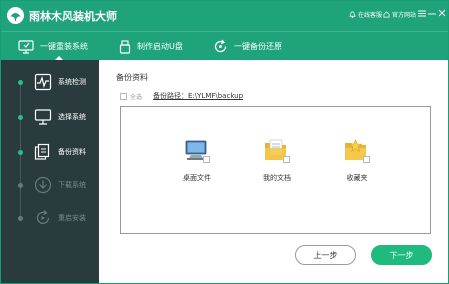  Describe the element at coordinates (43, 82) in the screenshot. I see `system-check-icon` at that location.